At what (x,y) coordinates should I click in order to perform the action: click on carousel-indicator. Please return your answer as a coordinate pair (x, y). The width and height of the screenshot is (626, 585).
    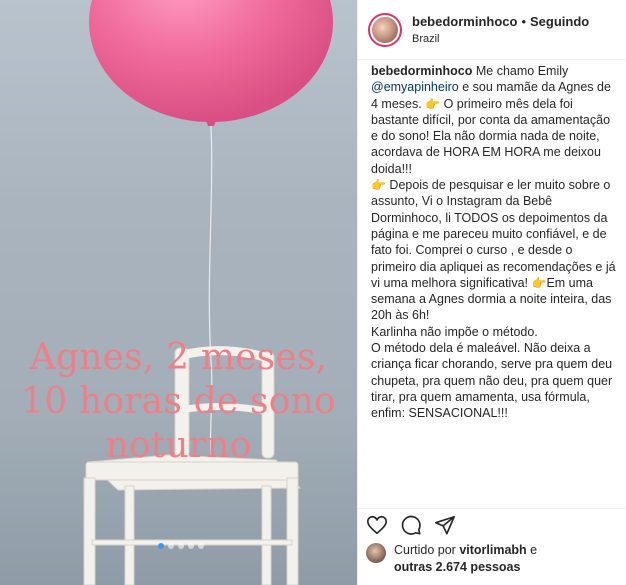
    Looking at the image, I should click on (181, 546).